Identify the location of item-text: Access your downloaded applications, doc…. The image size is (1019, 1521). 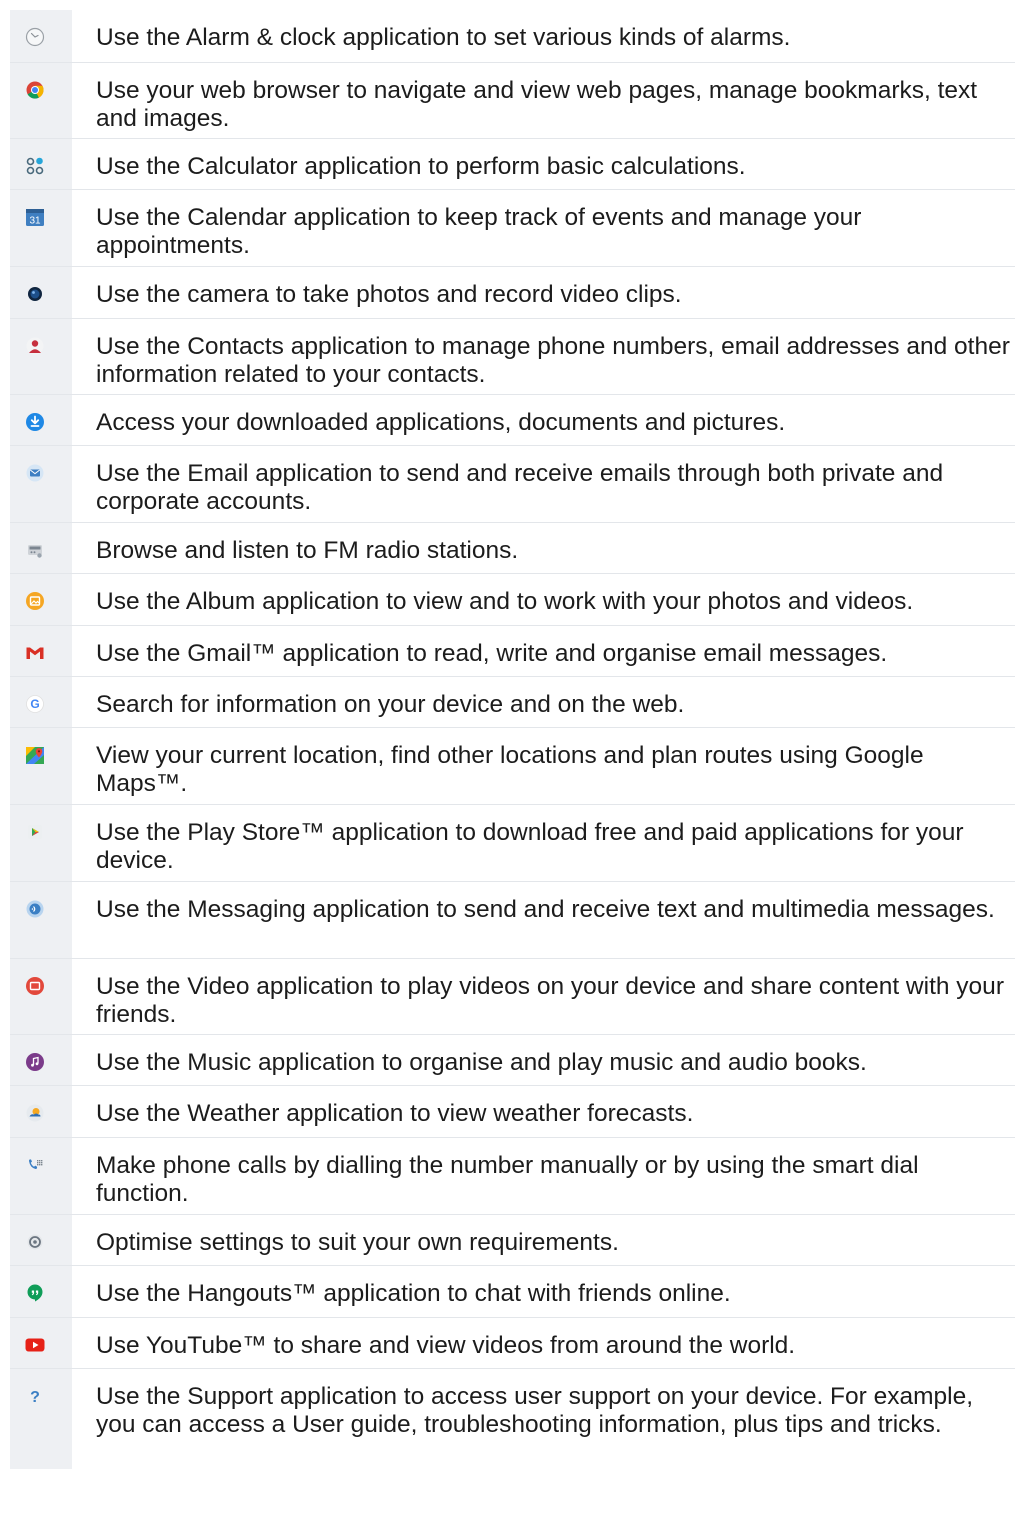
(441, 422).